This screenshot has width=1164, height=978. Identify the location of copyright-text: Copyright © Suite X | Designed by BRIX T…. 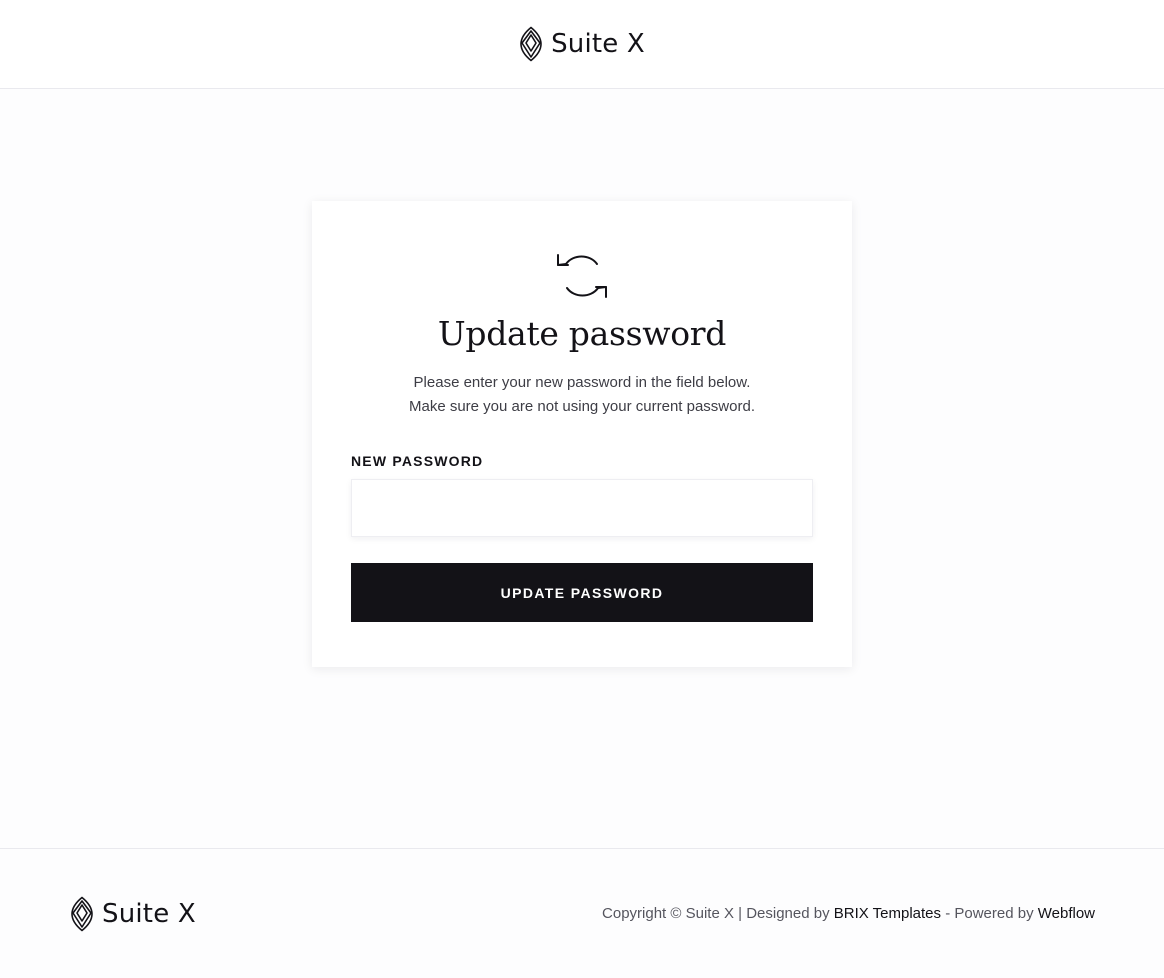
(848, 913).